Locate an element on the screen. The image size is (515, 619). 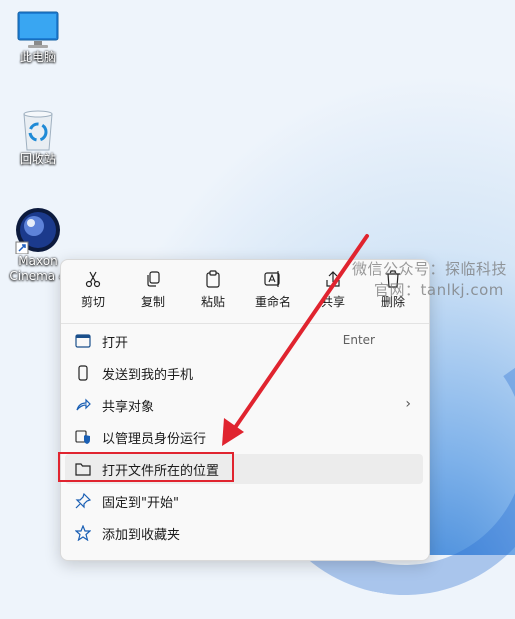
menu-divider is located at coordinates (245, 323).